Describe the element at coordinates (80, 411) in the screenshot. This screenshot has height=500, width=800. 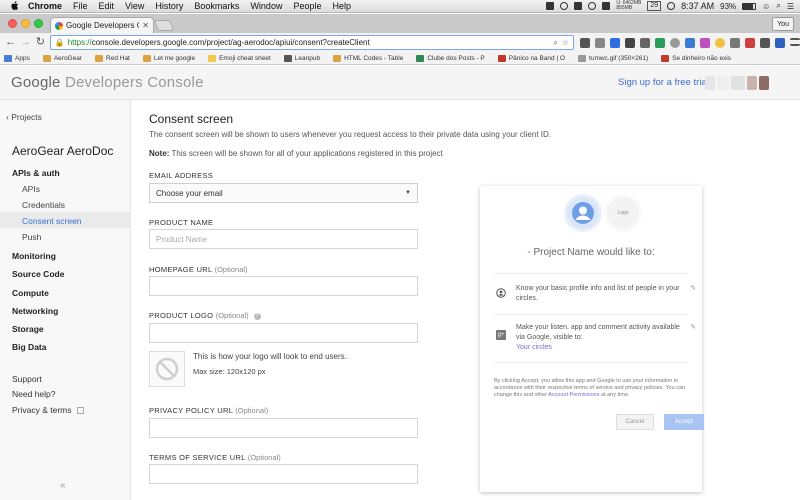
I see `external-link-icon` at that location.